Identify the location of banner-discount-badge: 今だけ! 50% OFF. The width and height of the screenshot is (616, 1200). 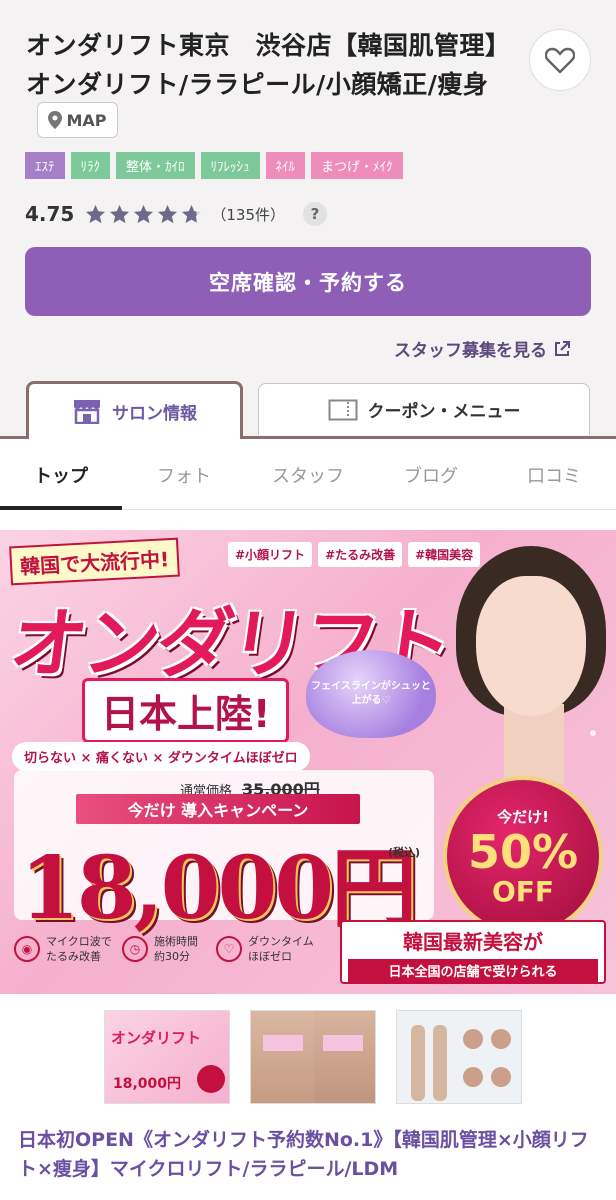
(523, 856).